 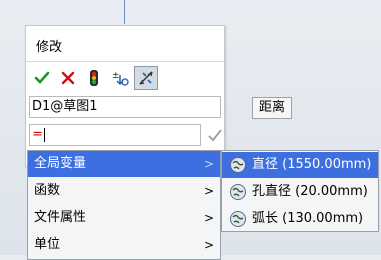 What do you see at coordinates (60, 217) in the screenshot?
I see `menu-item-label: 文件属性` at bounding box center [60, 217].